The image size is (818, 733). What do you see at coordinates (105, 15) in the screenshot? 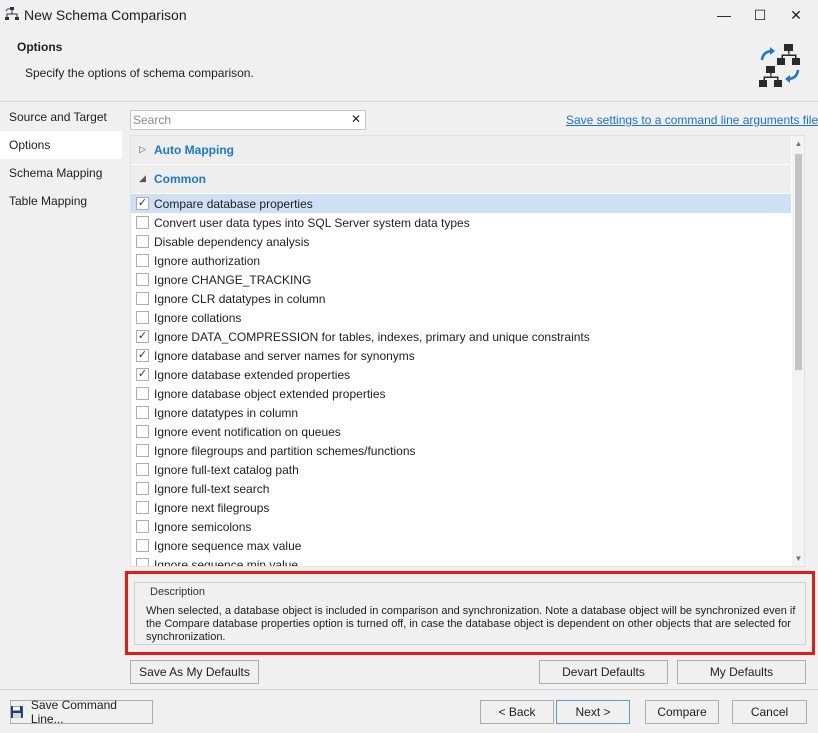
I see `window-title: New Schema Comparison` at bounding box center [105, 15].